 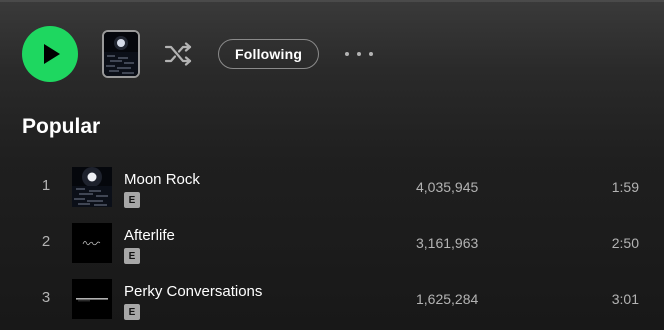 I want to click on track-title: Afterlife, so click(x=149, y=235).